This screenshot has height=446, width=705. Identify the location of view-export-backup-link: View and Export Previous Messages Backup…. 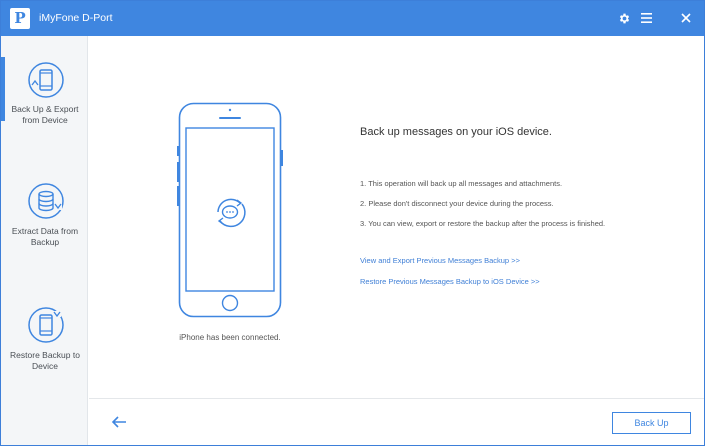
(440, 260).